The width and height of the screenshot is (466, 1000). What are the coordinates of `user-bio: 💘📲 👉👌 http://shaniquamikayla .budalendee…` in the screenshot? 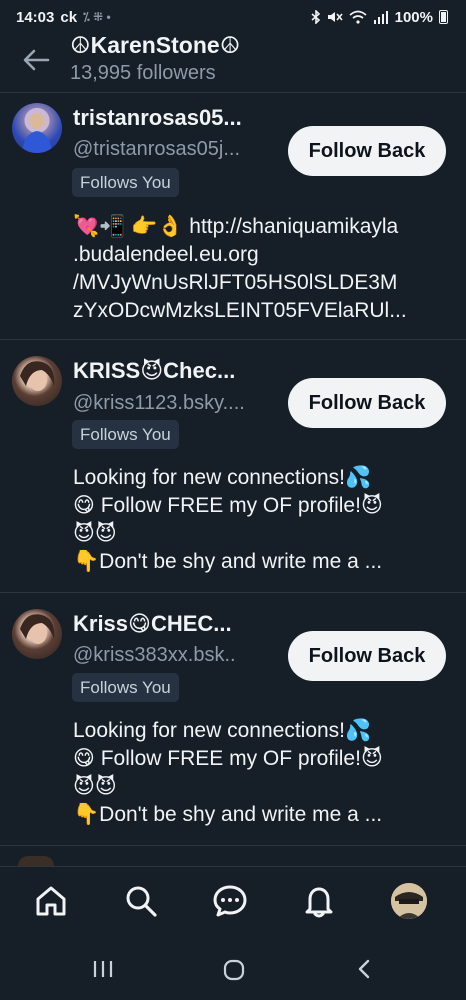 It's located at (263, 269).